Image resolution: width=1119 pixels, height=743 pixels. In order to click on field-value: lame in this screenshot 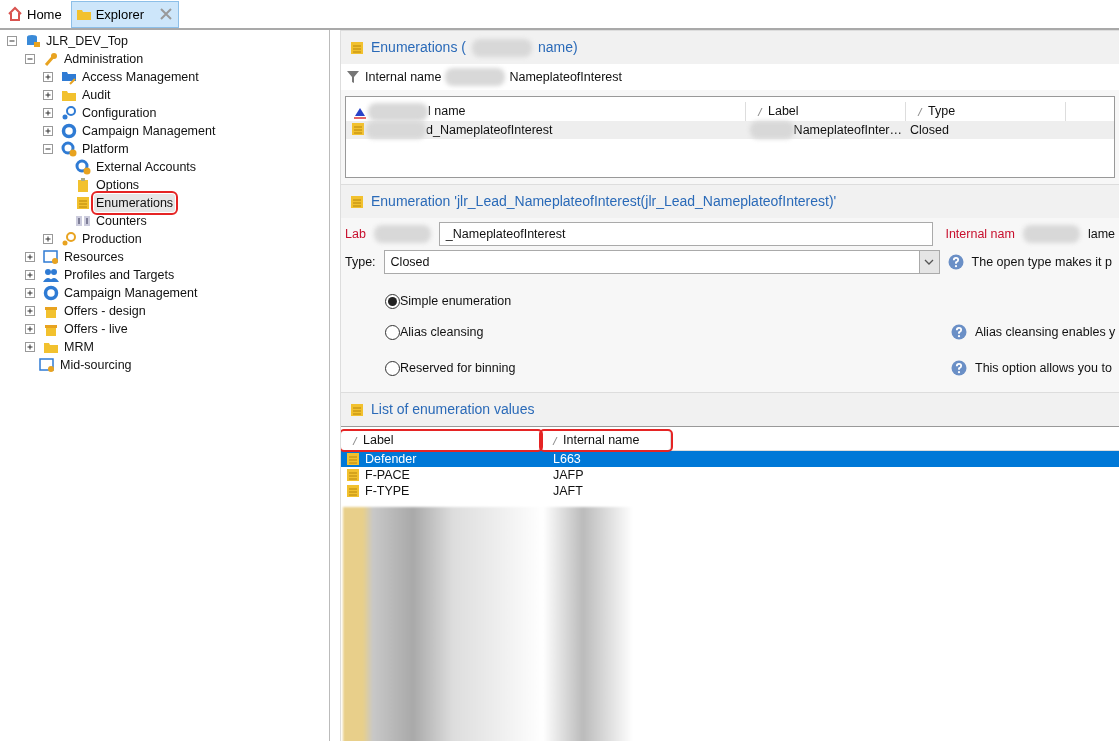, I will do `click(1101, 234)`.